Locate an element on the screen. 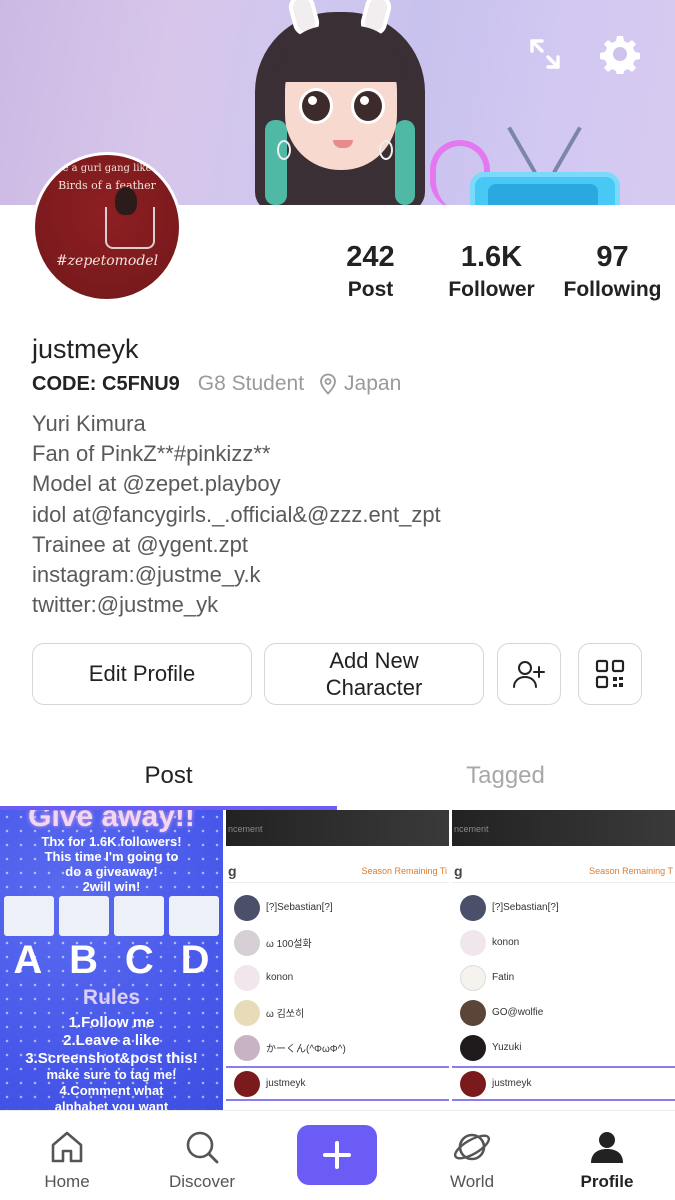 The width and height of the screenshot is (675, 1200). edit-profile-button: Edit Profile is located at coordinates (142, 674).